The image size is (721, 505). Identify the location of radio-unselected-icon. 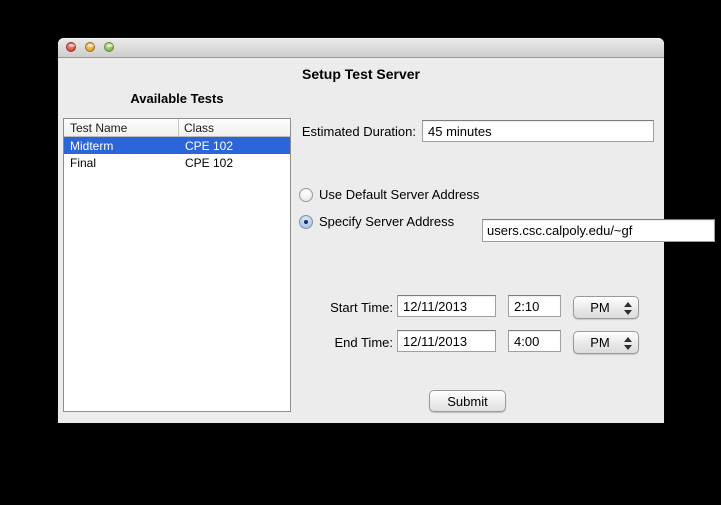
(306, 194).